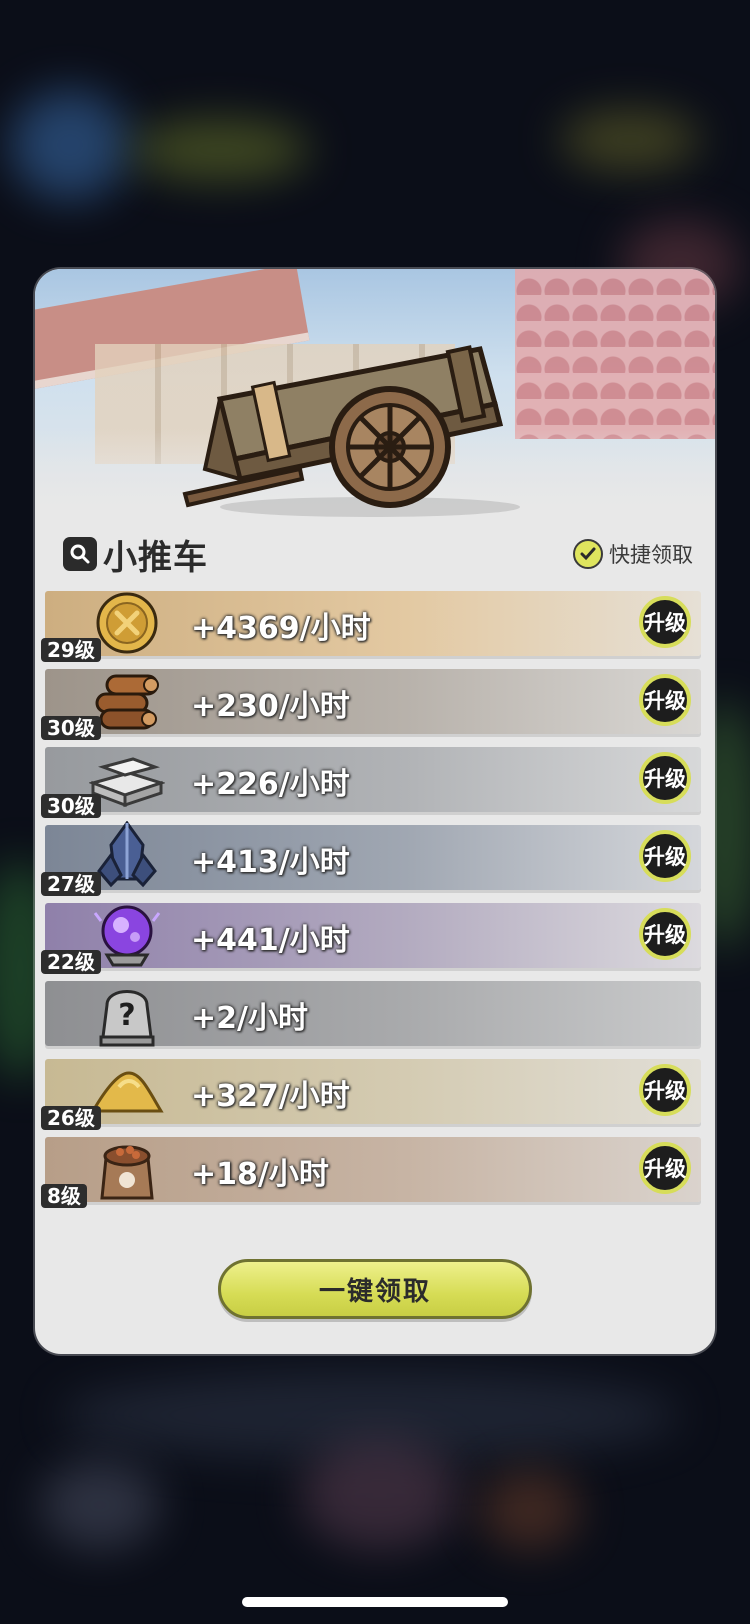 The image size is (750, 1624). I want to click on quick-claim-label: 快捷领取, so click(651, 555).